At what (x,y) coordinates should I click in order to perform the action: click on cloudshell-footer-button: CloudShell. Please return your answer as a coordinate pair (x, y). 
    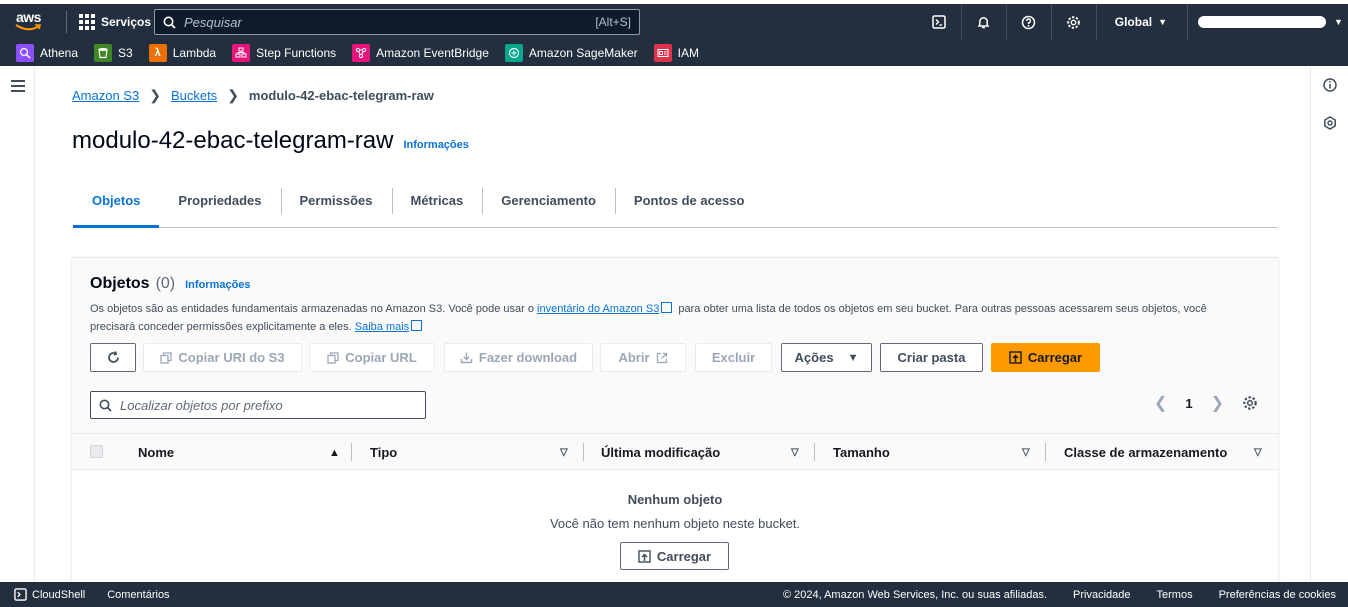
    Looking at the image, I should click on (49, 594).